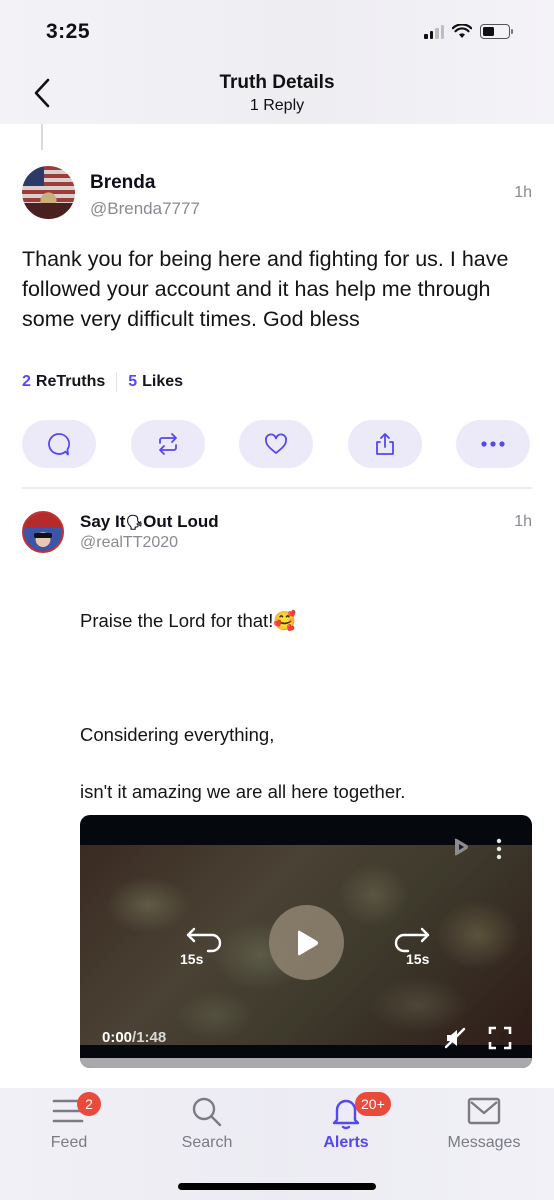  Describe the element at coordinates (210, 950) in the screenshot. I see `skip-back-button: 15s` at that location.